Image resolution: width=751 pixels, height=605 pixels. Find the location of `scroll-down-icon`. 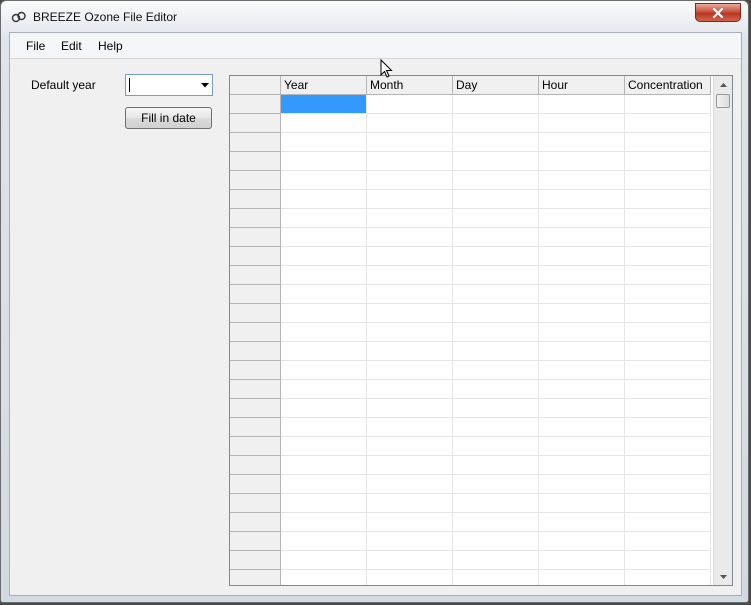

scroll-down-icon is located at coordinates (723, 576).